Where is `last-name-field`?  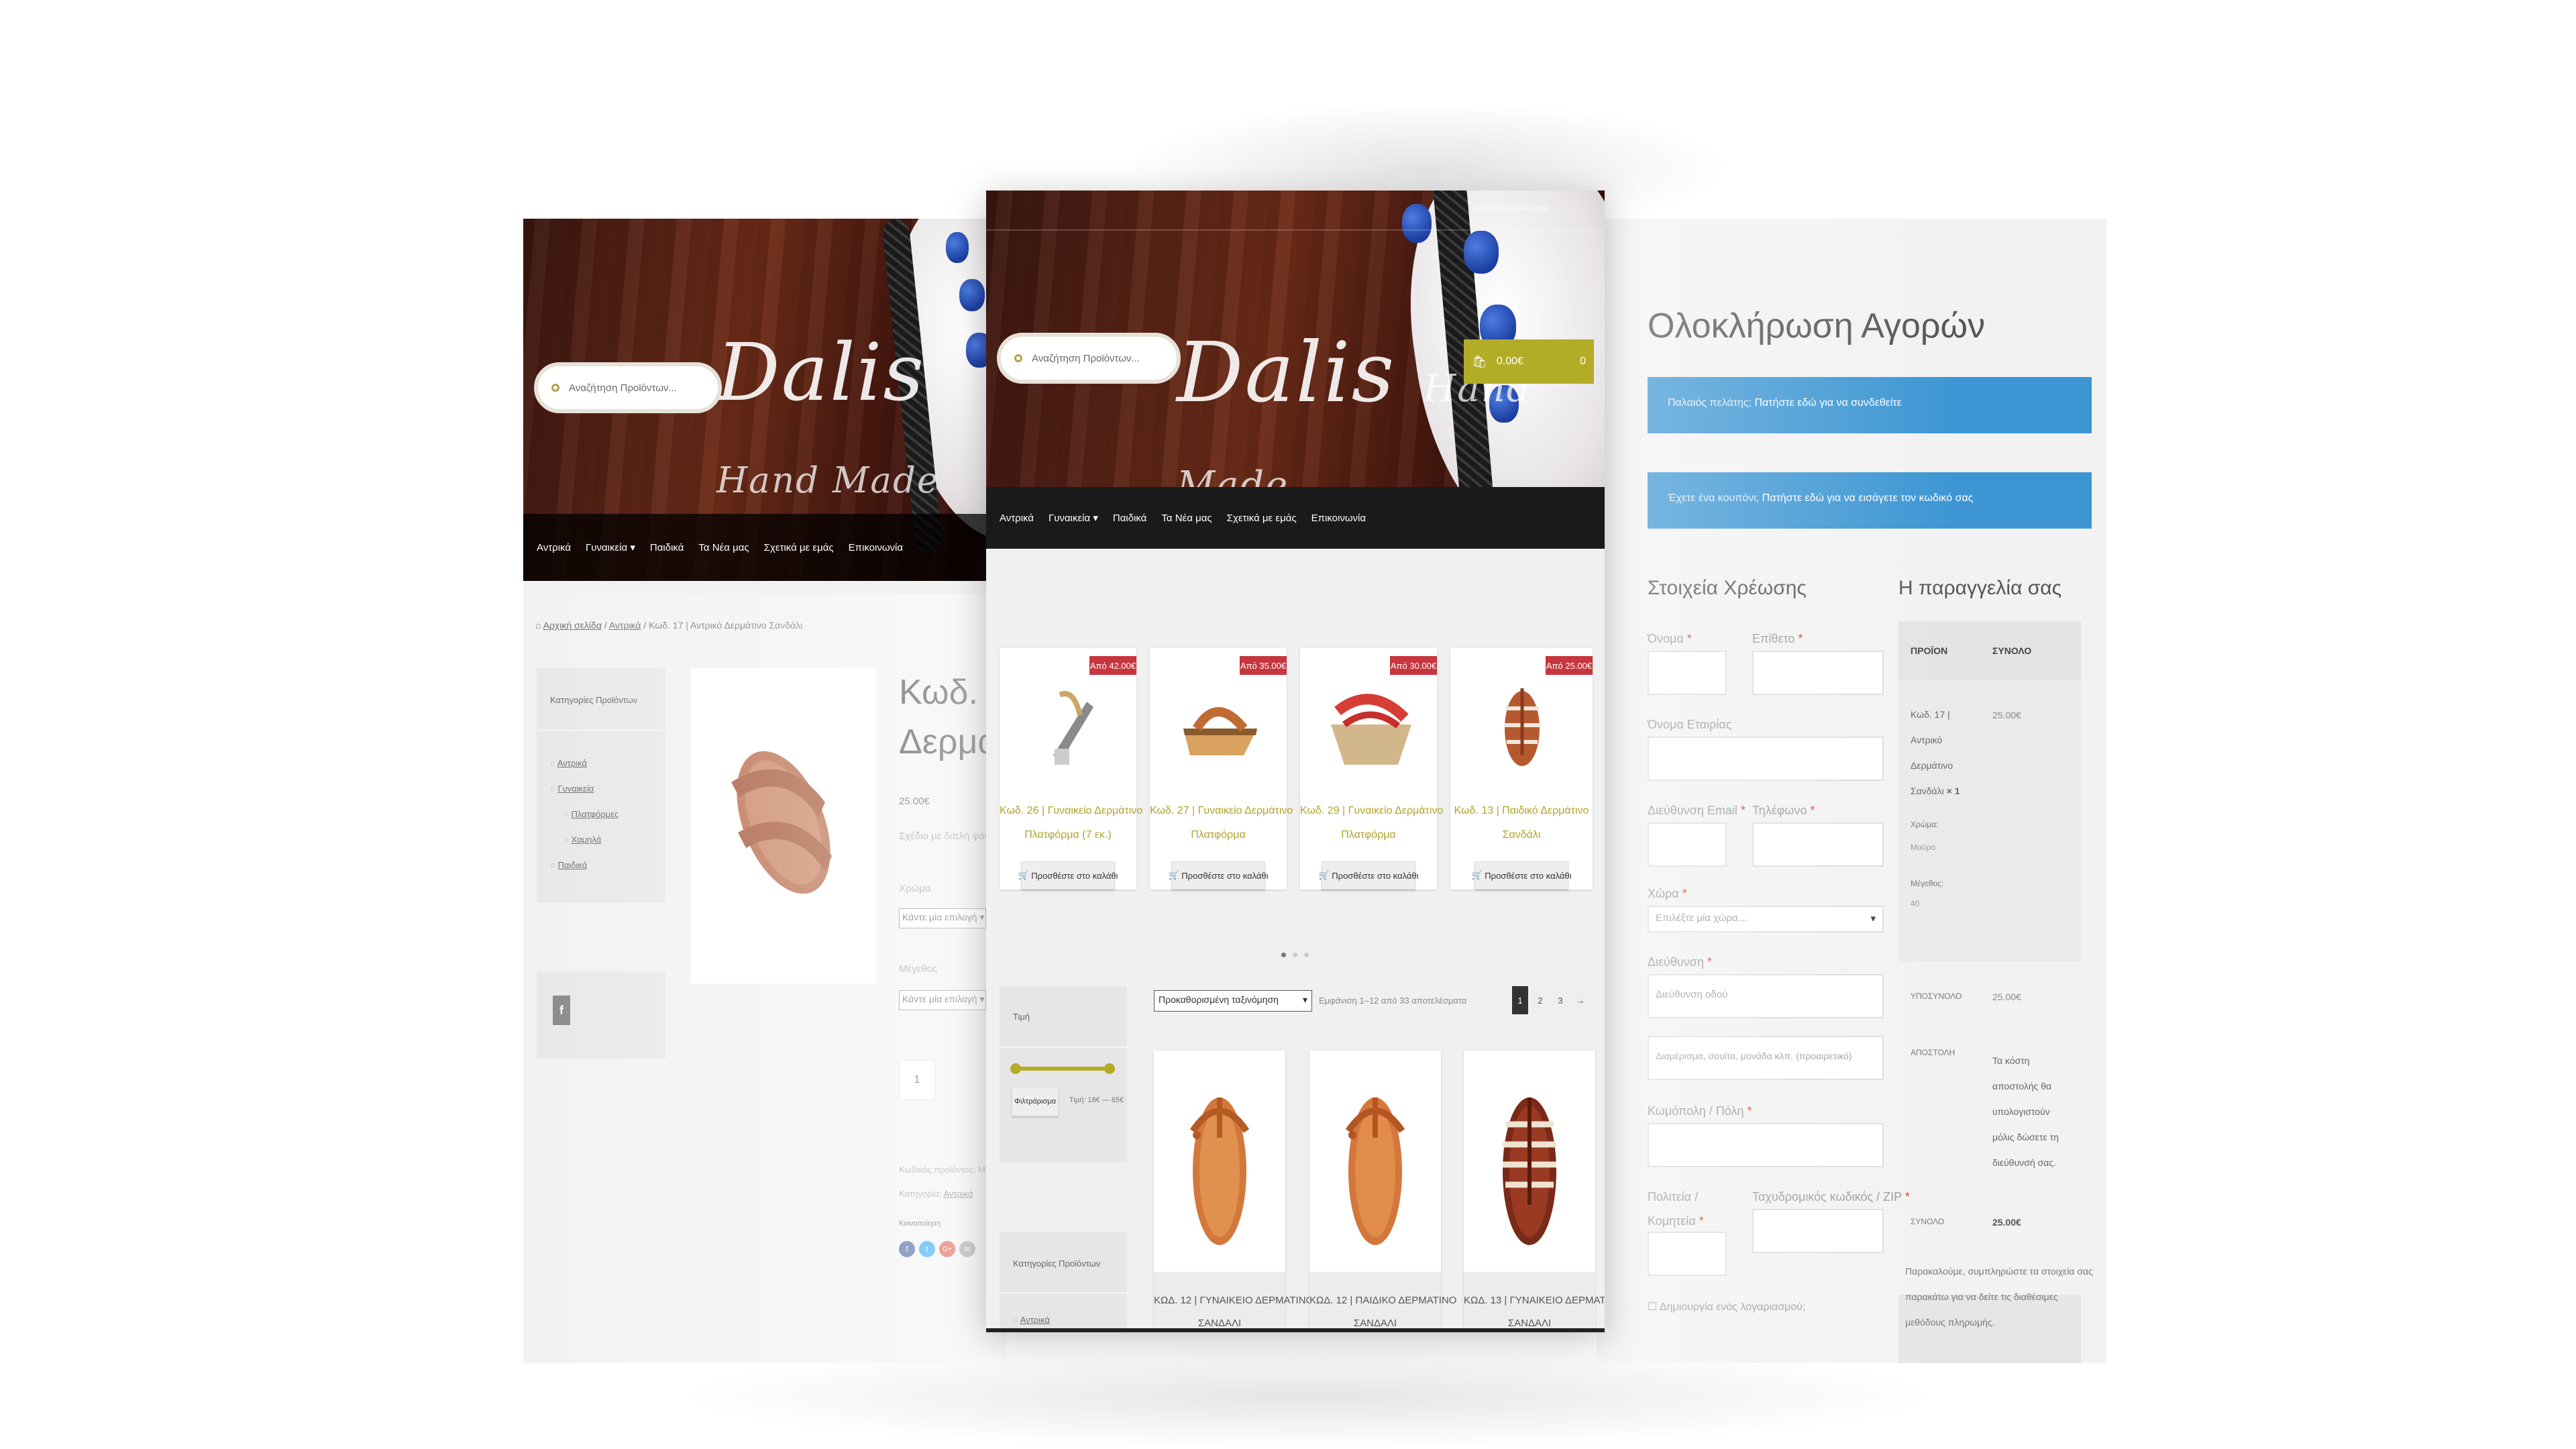 last-name-field is located at coordinates (1818, 673).